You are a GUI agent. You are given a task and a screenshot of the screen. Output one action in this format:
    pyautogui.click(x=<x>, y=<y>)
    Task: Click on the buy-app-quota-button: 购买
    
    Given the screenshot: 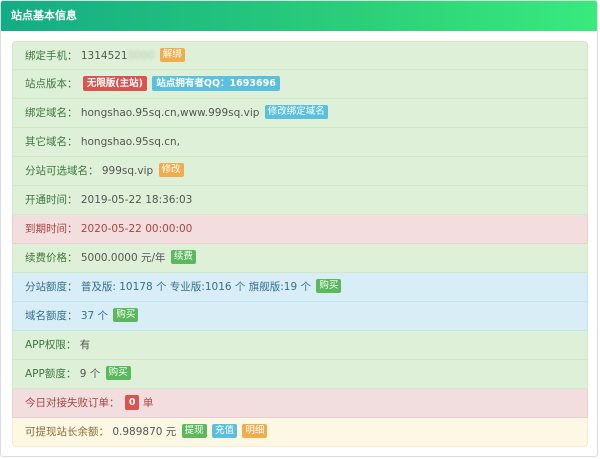 What is the action you would take?
    pyautogui.click(x=118, y=373)
    